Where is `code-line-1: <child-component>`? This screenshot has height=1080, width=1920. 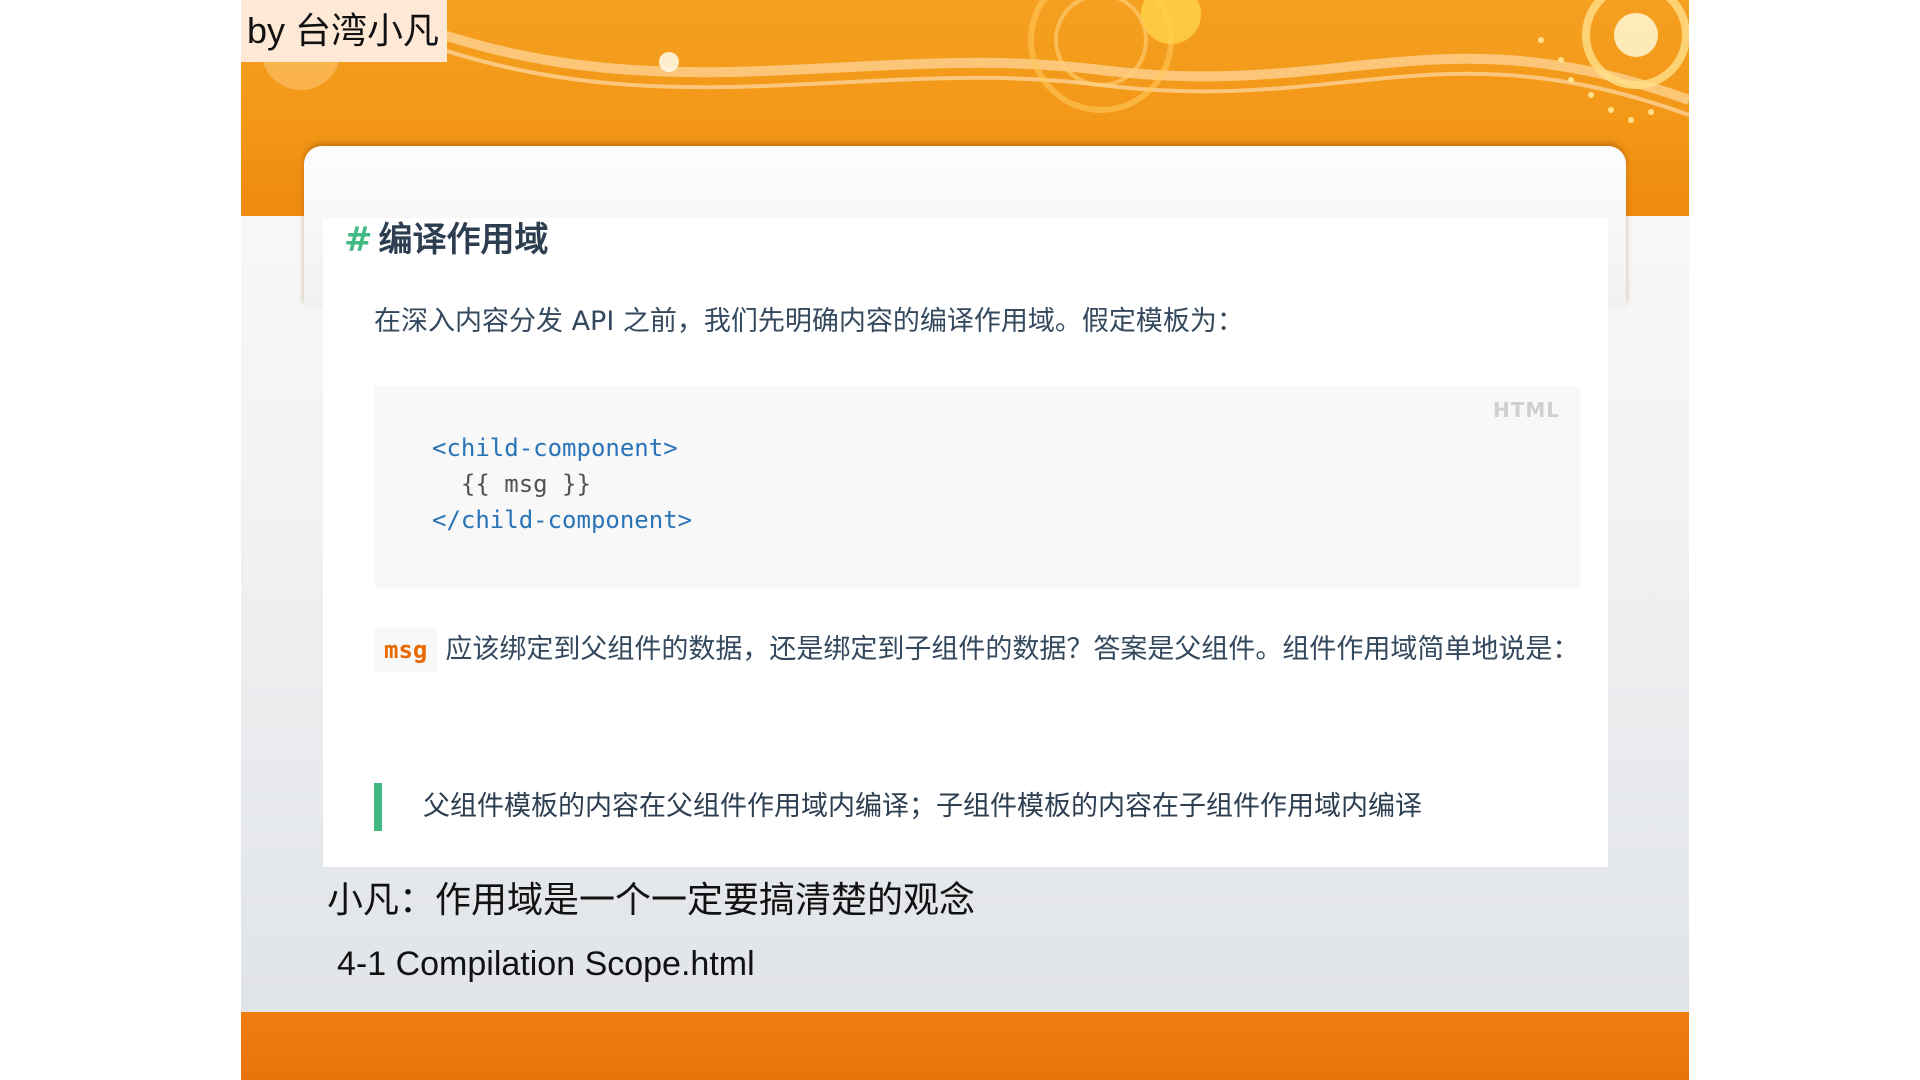 code-line-1: <child-component> is located at coordinates (555, 448).